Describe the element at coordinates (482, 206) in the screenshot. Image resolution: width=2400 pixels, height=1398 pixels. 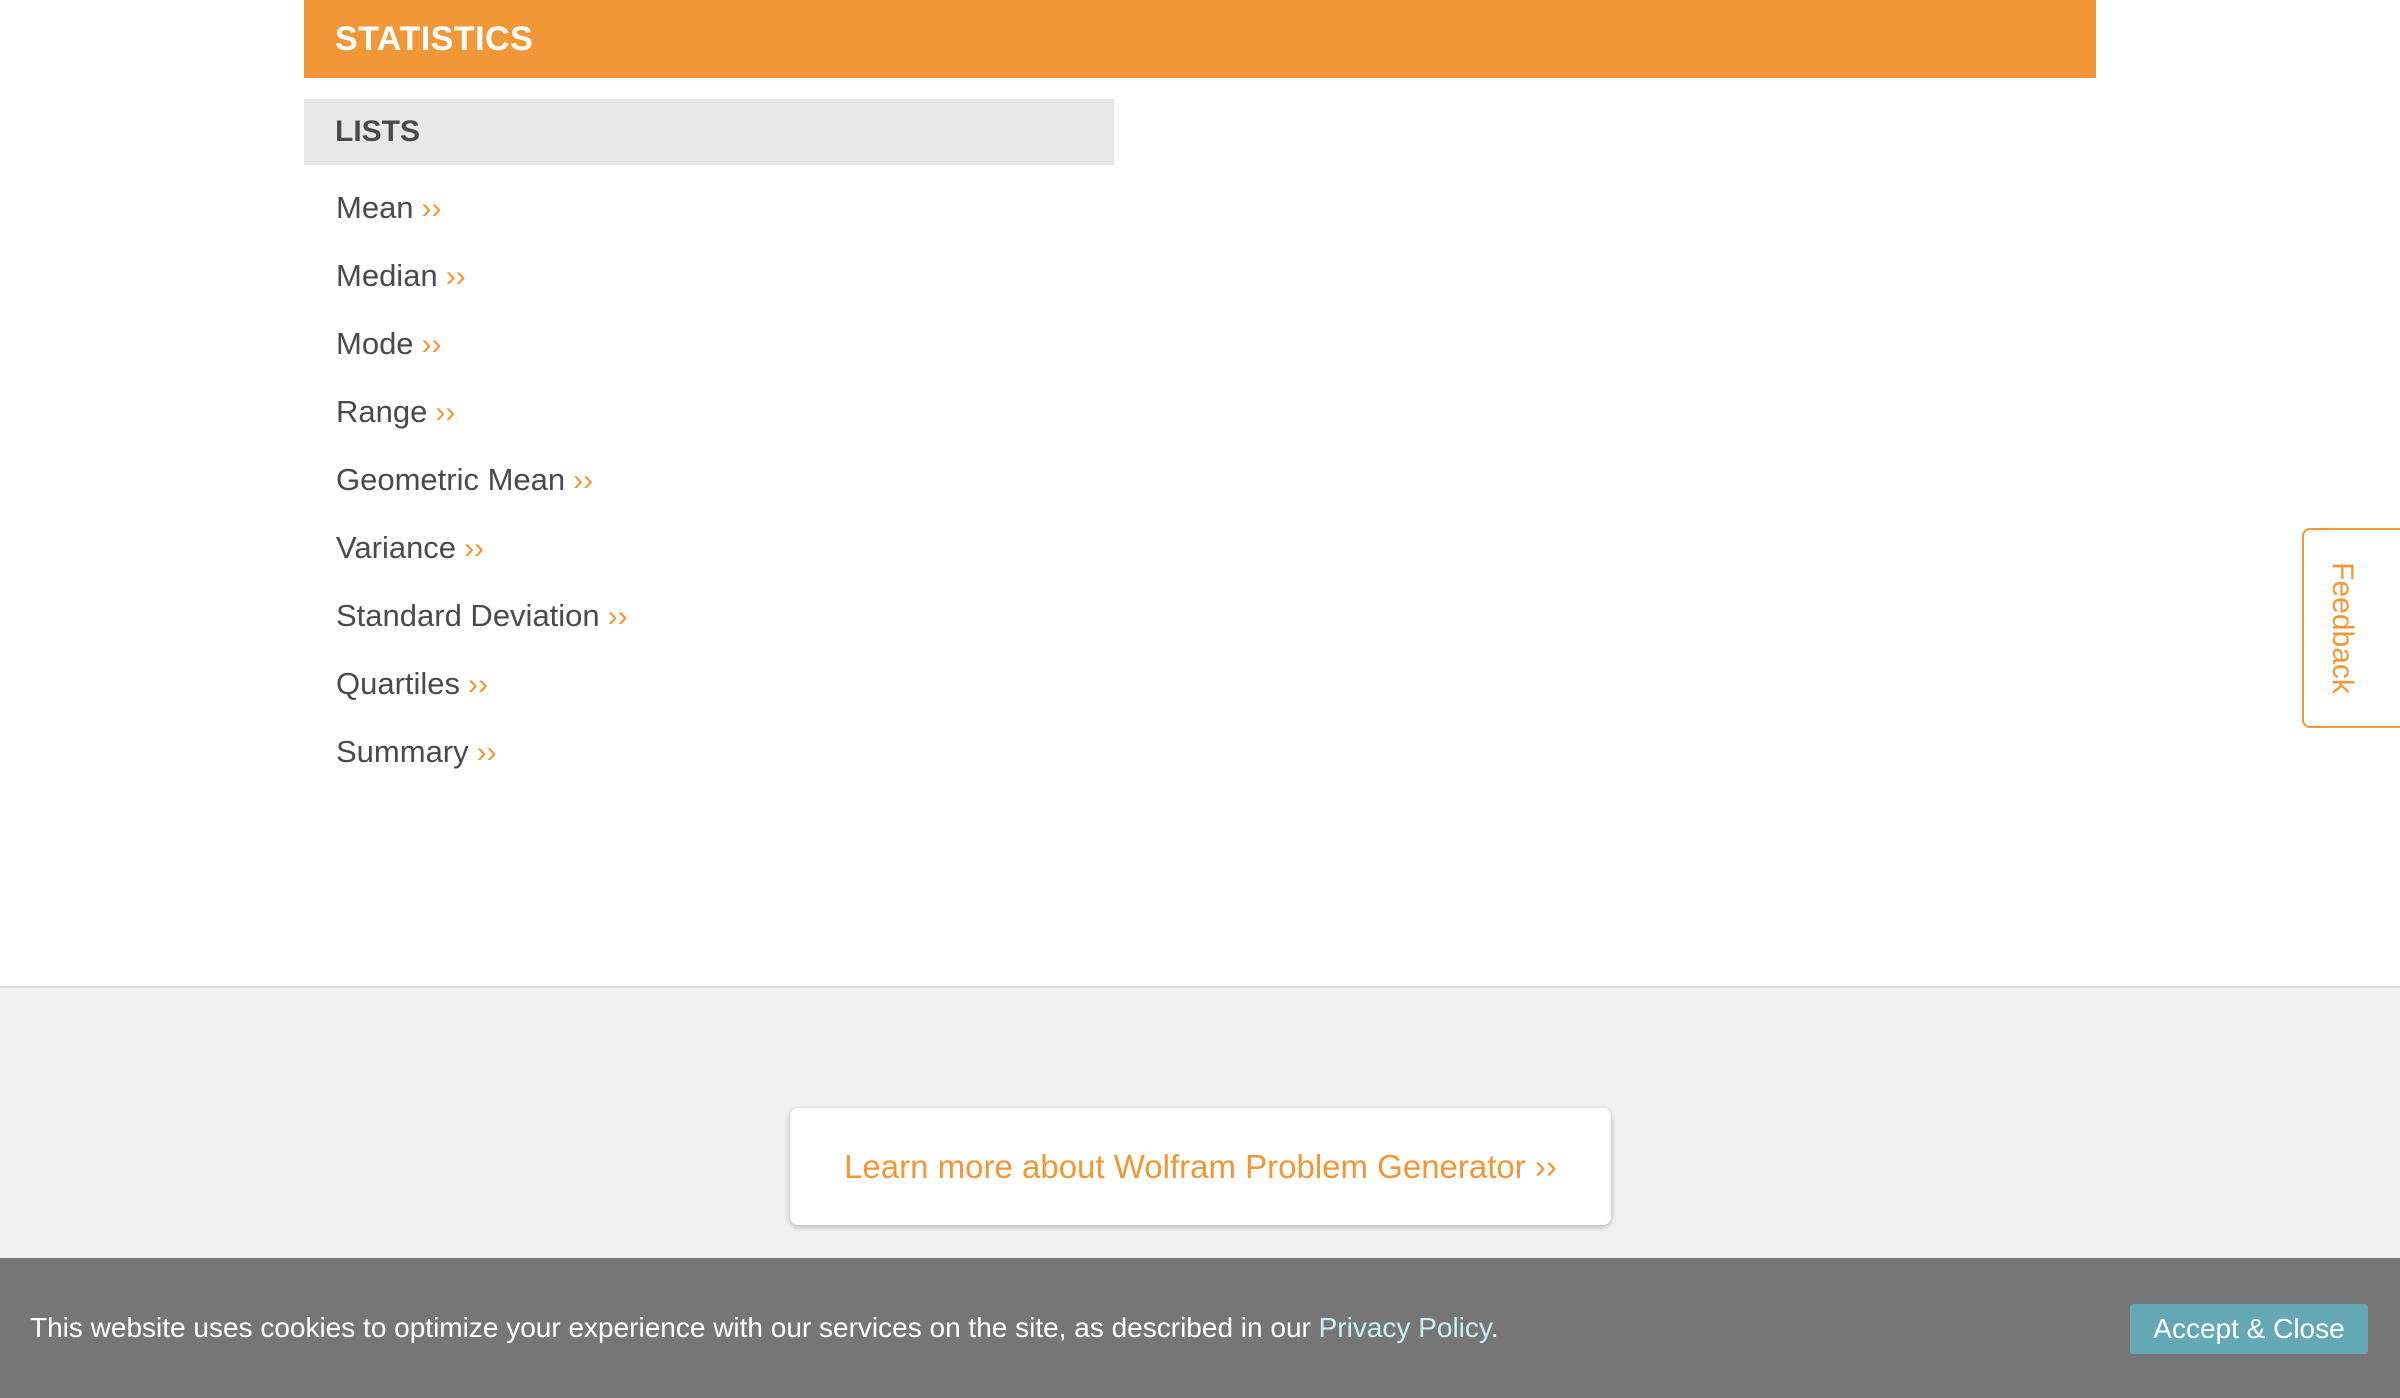
I see `topic-link-mean: Mean ››` at that location.